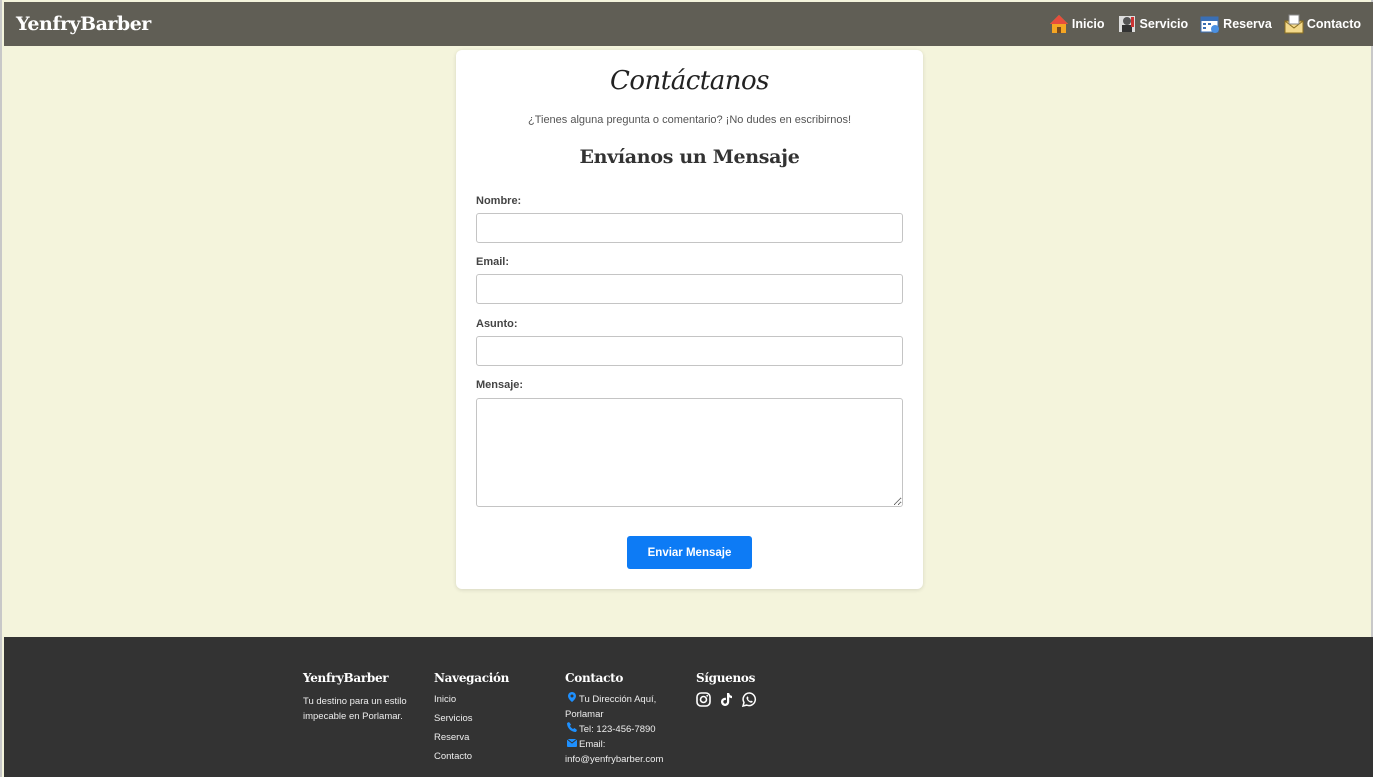 The height and width of the screenshot is (777, 1373). I want to click on footer-phone: Tel: 123-456-7890, so click(620, 729).